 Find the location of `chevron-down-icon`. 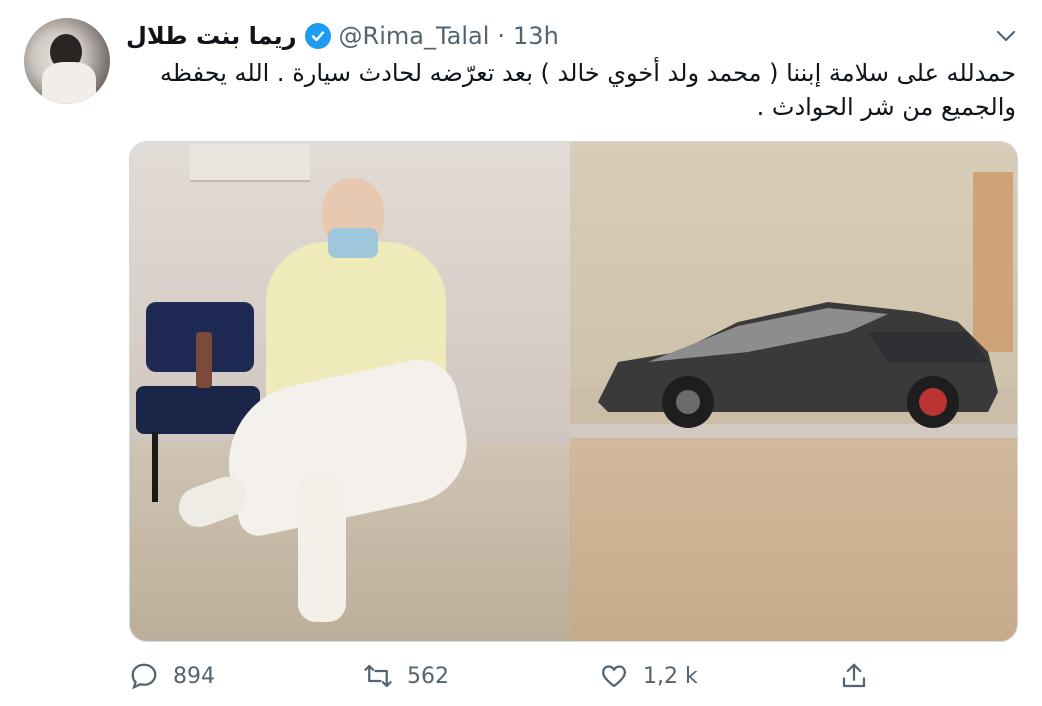

chevron-down-icon is located at coordinates (1006, 36).